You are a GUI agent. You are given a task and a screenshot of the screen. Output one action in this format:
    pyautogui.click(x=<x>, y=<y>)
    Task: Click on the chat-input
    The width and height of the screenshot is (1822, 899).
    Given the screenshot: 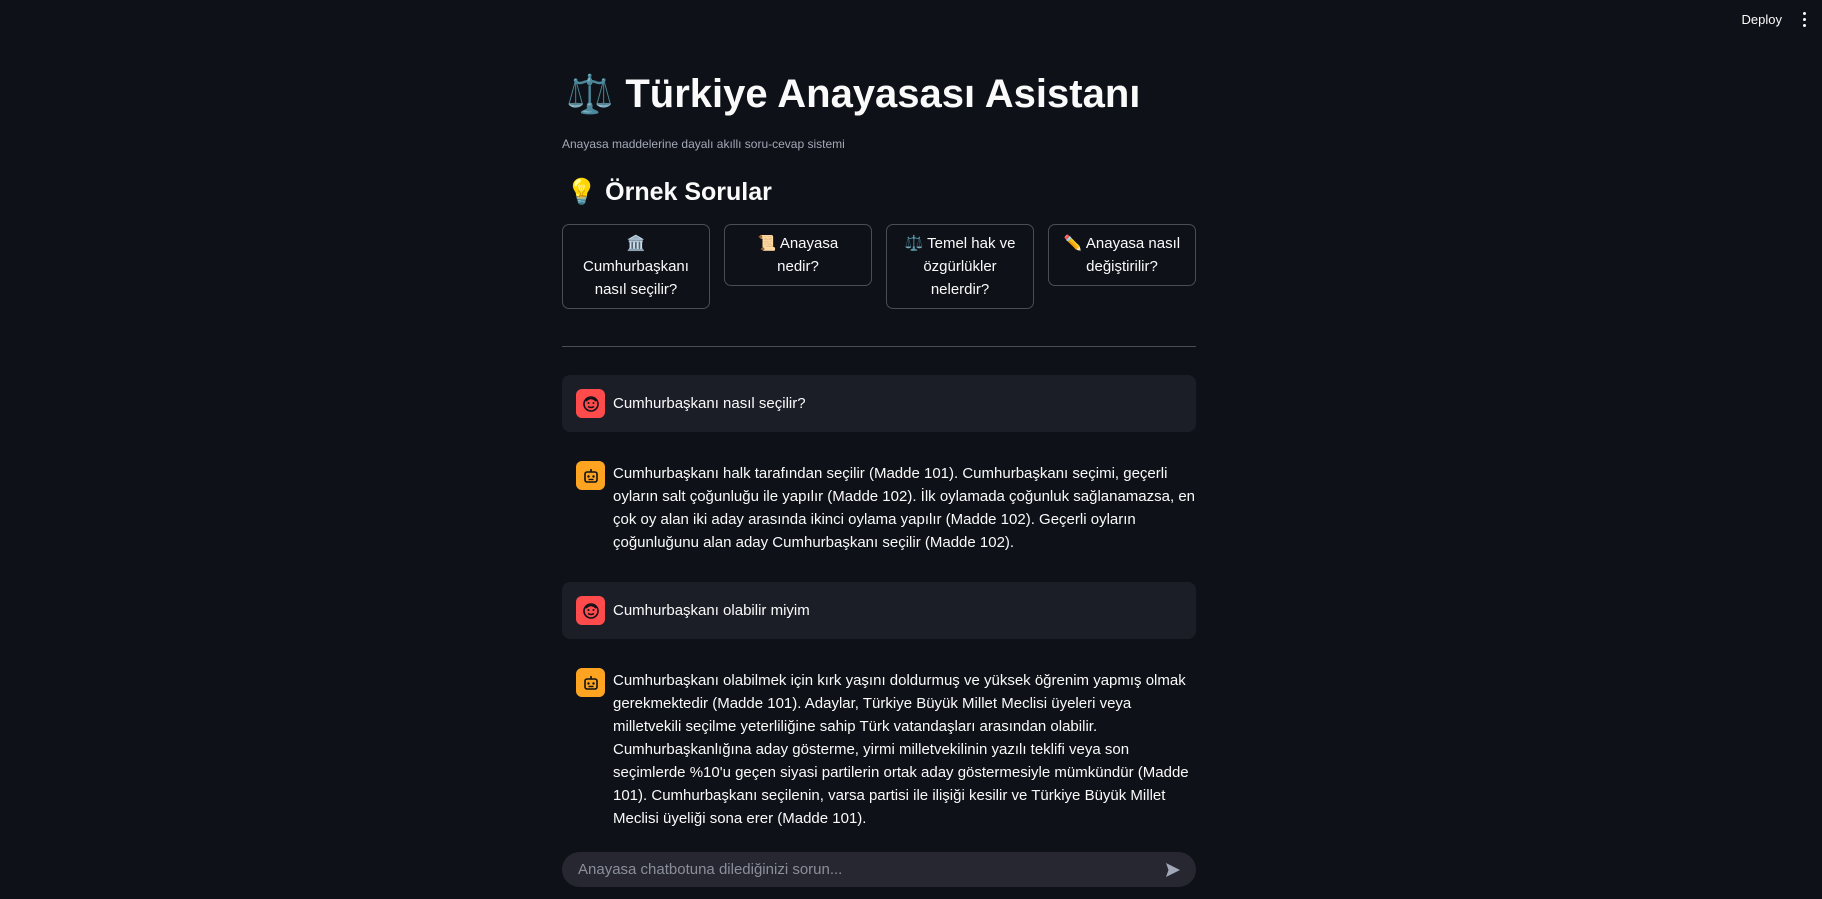 What is the action you would take?
    pyautogui.click(x=871, y=869)
    